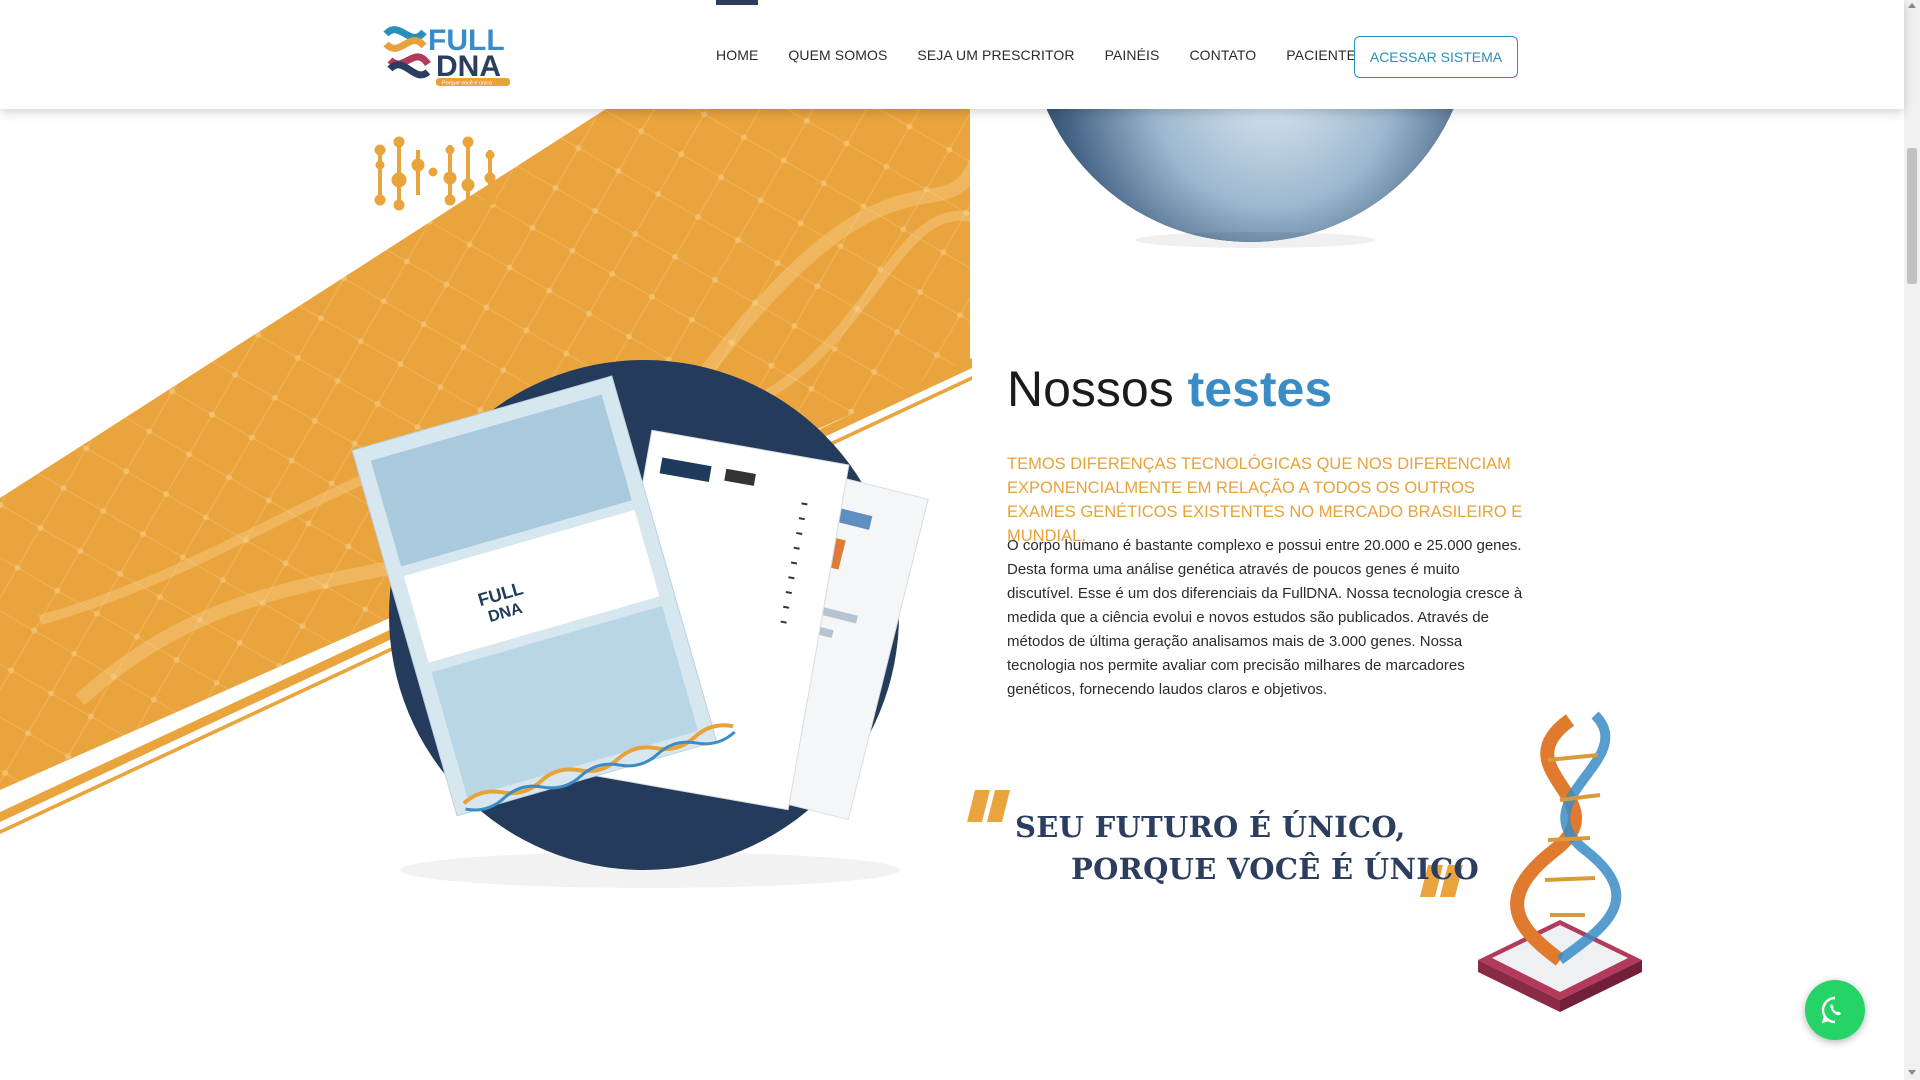 The width and height of the screenshot is (1920, 1080). What do you see at coordinates (447, 51) in the screenshot?
I see `fulldna-logo: FULL DNA Porque você é único` at bounding box center [447, 51].